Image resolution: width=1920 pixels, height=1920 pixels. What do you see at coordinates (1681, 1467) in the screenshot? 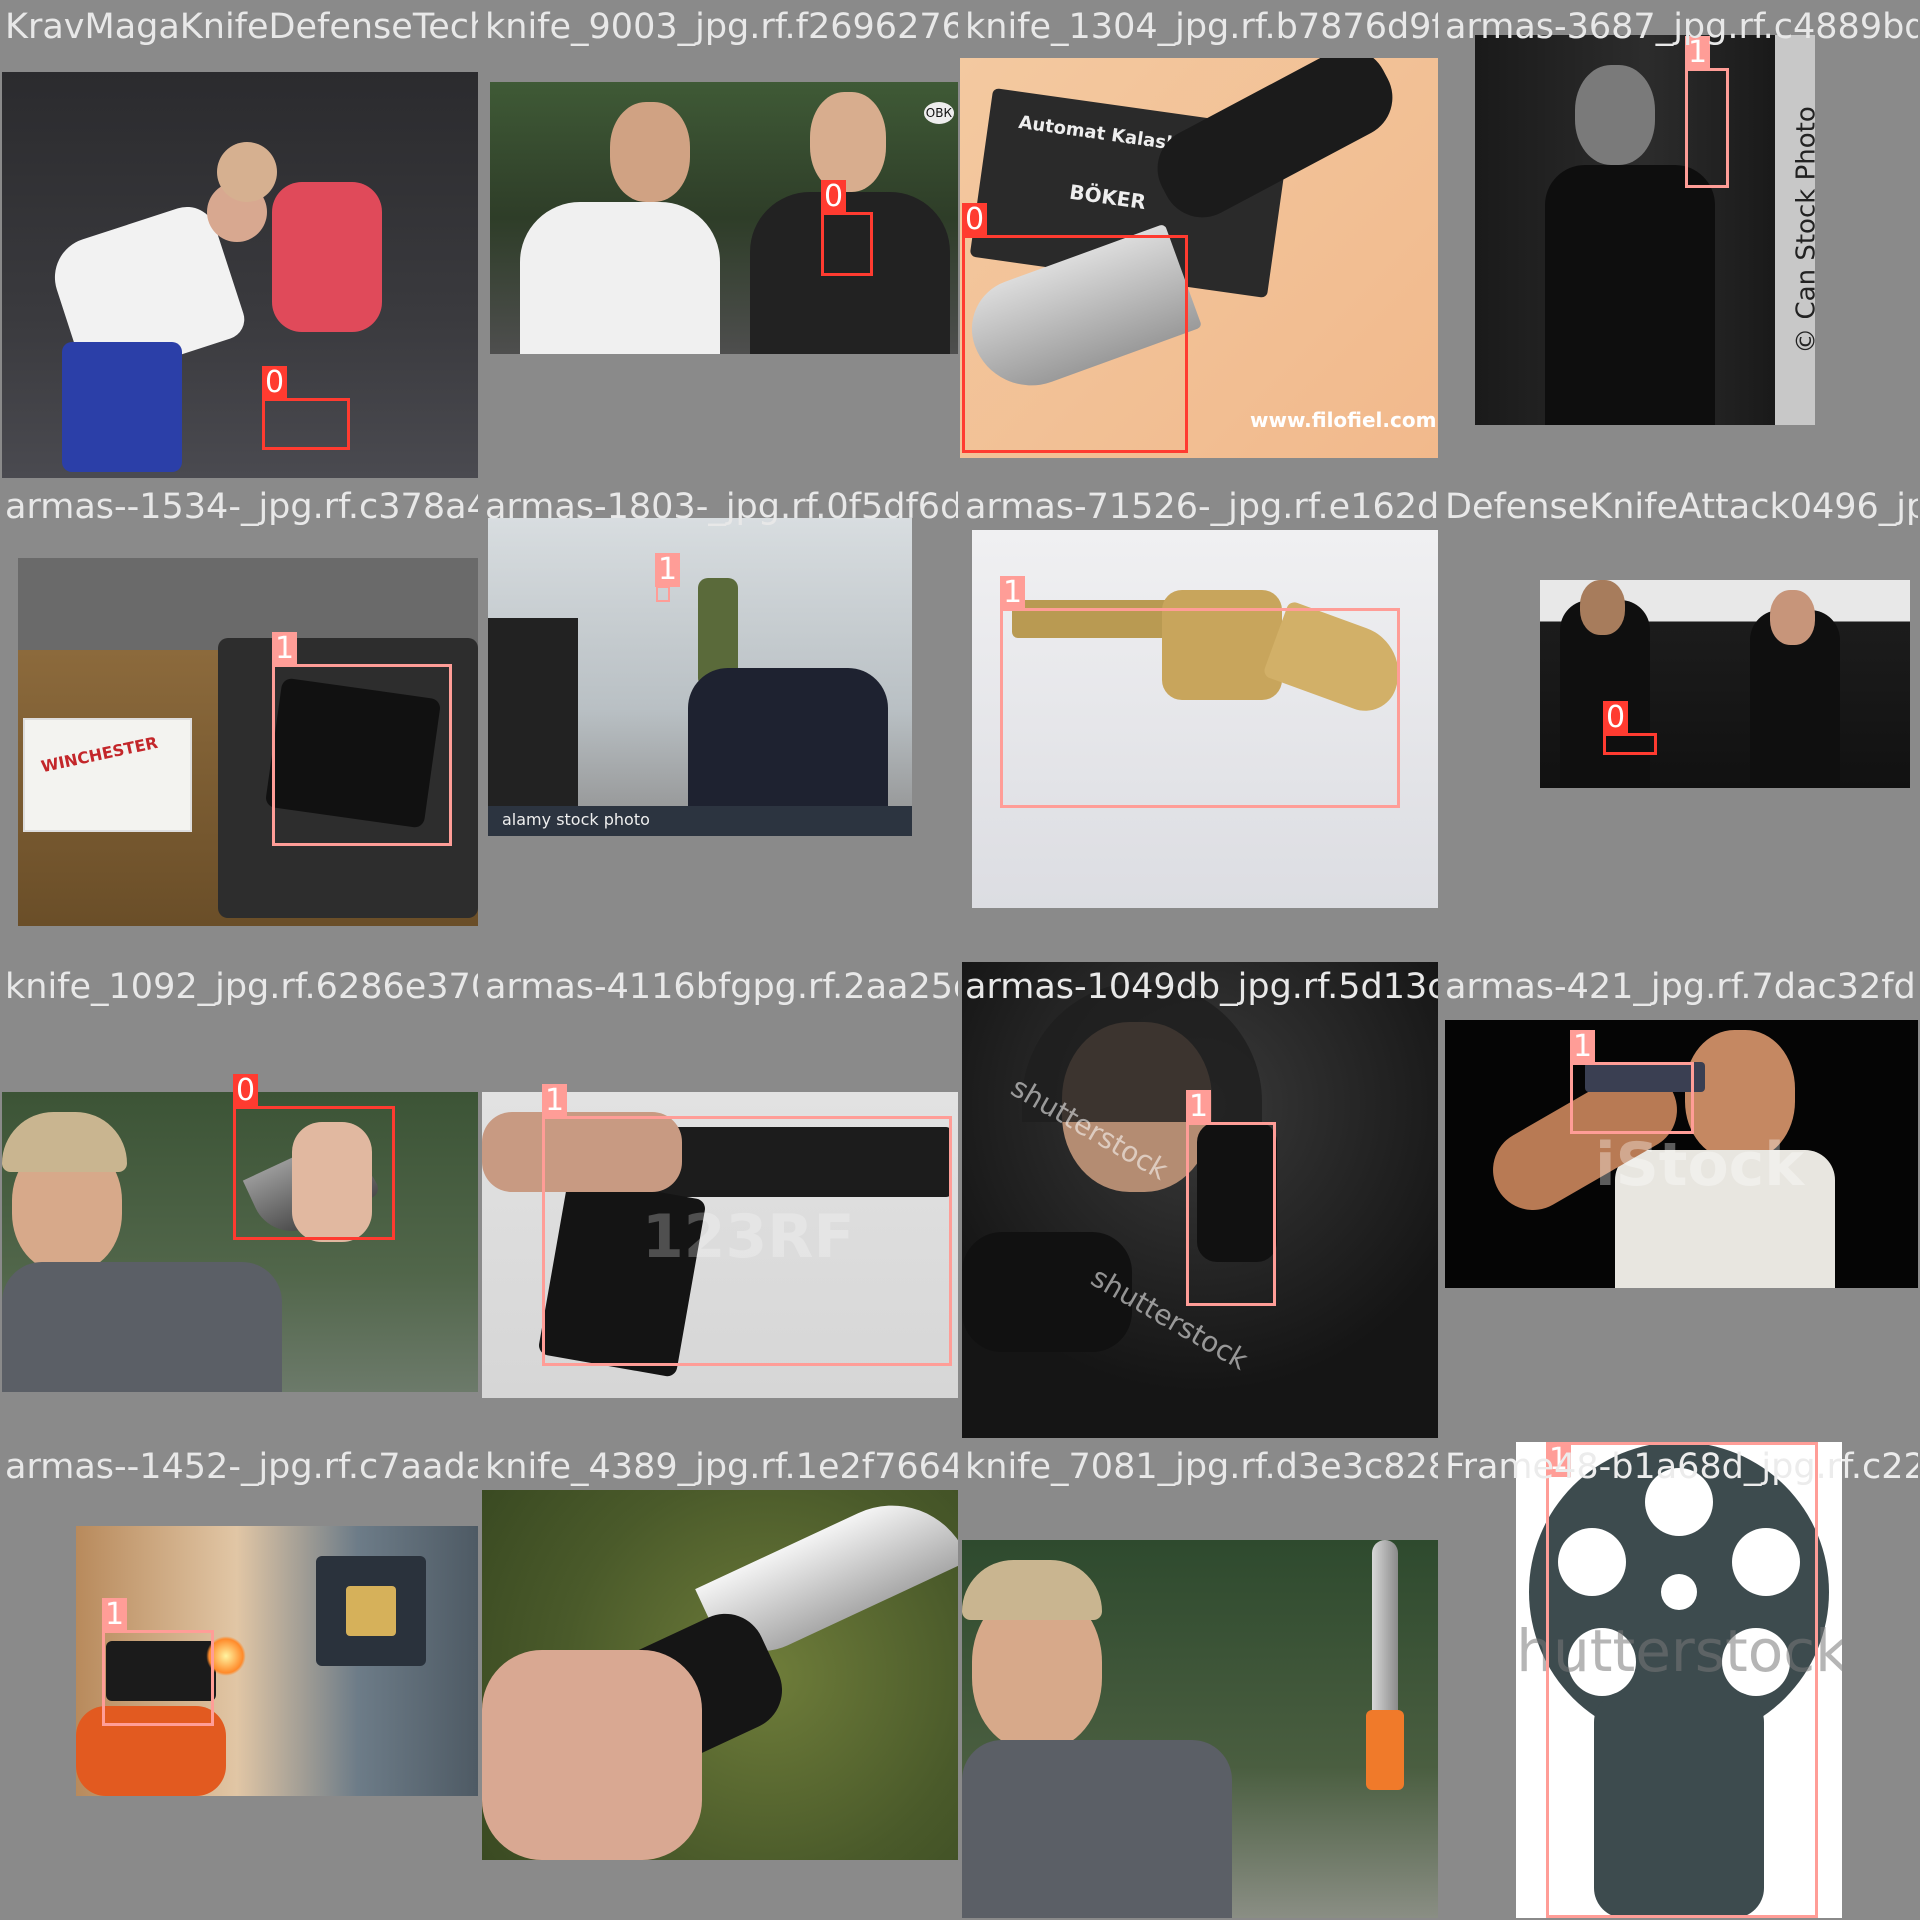
I see `tile-title: Frame48-b1a68d_jpg.rf.c223ef6` at bounding box center [1681, 1467].